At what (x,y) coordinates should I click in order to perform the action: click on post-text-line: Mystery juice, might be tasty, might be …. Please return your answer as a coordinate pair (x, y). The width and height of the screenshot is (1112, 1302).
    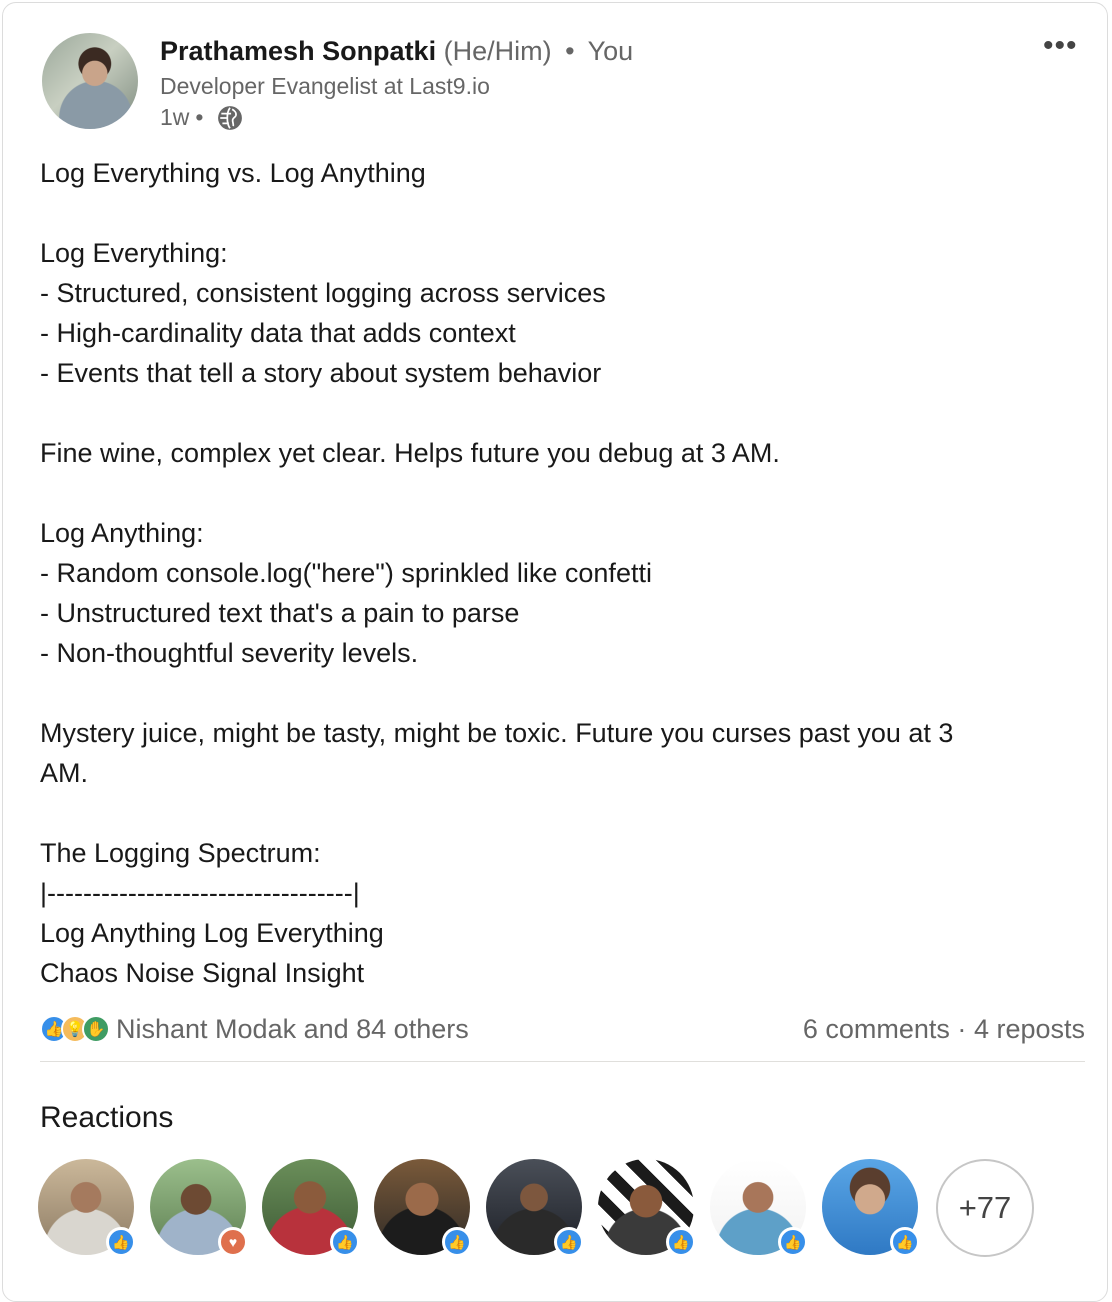
    Looking at the image, I should click on (497, 733).